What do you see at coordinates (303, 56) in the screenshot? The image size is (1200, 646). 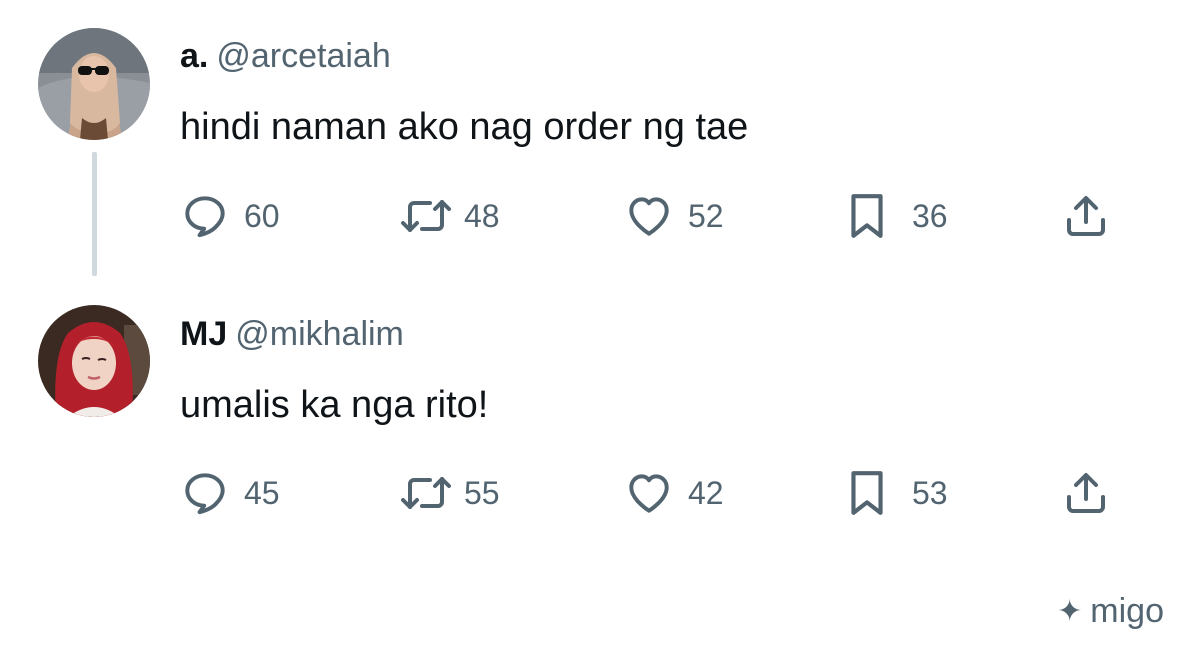 I see `user-handle: @arcetaiah` at bounding box center [303, 56].